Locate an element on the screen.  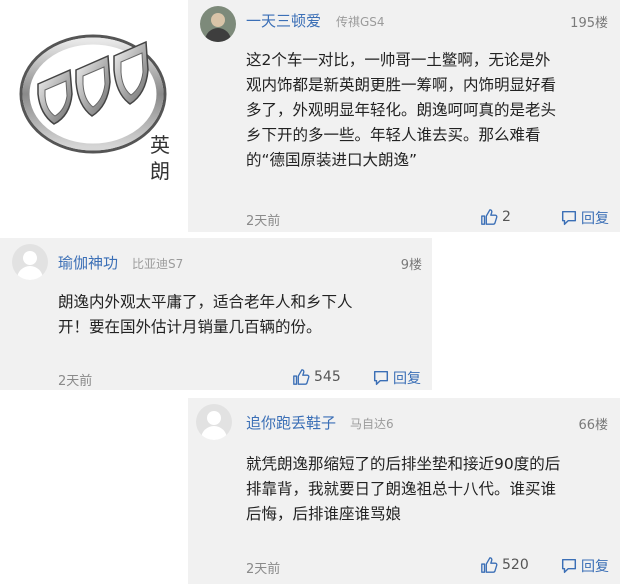
username: 追你跑丢鞋子 is located at coordinates (291, 422).